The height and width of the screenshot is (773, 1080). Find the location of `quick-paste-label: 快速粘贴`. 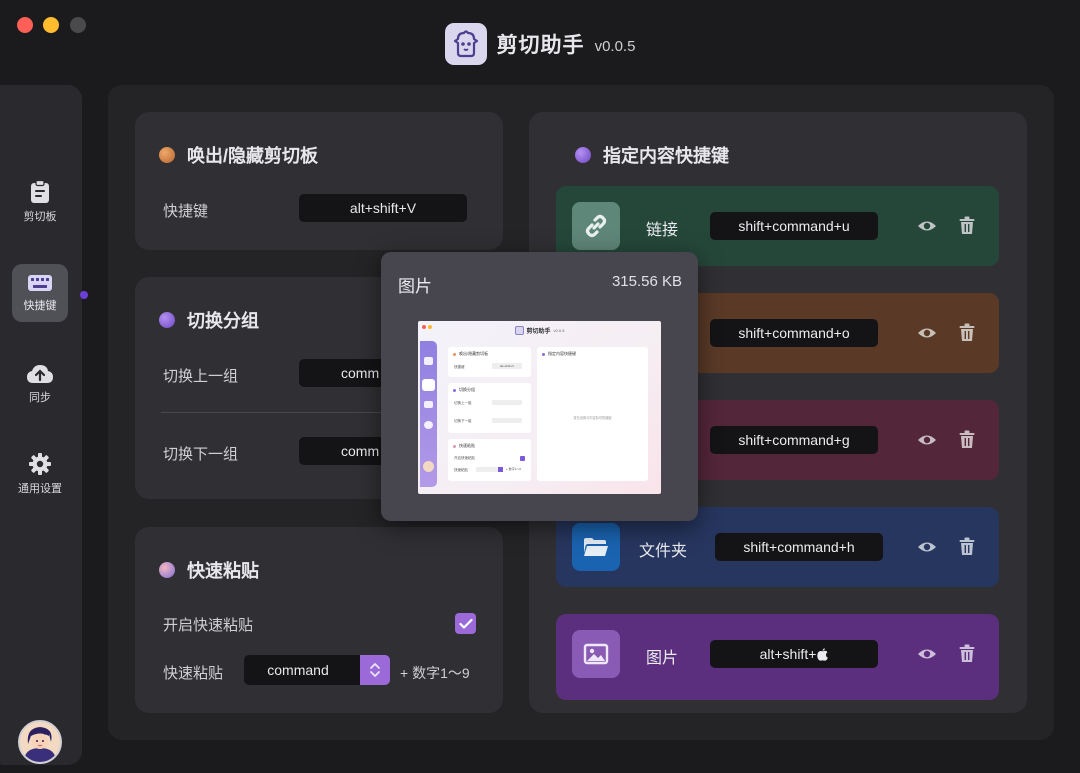

quick-paste-label: 快速粘贴 is located at coordinates (193, 673).